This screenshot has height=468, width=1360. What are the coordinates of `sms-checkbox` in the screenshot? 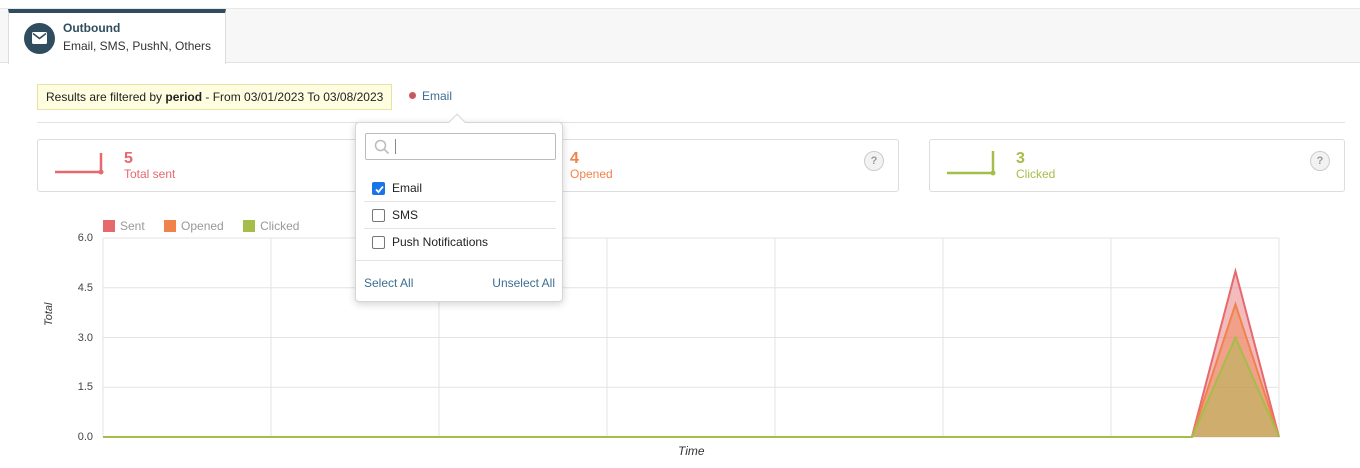 It's located at (378, 215).